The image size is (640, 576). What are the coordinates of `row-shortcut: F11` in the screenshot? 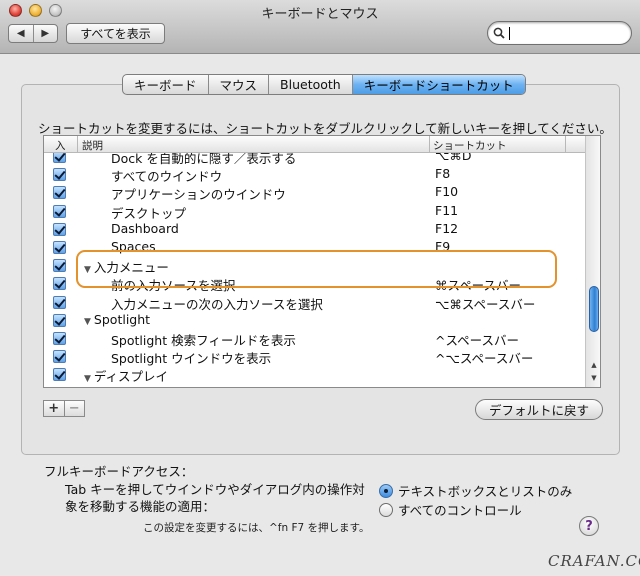 It's located at (446, 210).